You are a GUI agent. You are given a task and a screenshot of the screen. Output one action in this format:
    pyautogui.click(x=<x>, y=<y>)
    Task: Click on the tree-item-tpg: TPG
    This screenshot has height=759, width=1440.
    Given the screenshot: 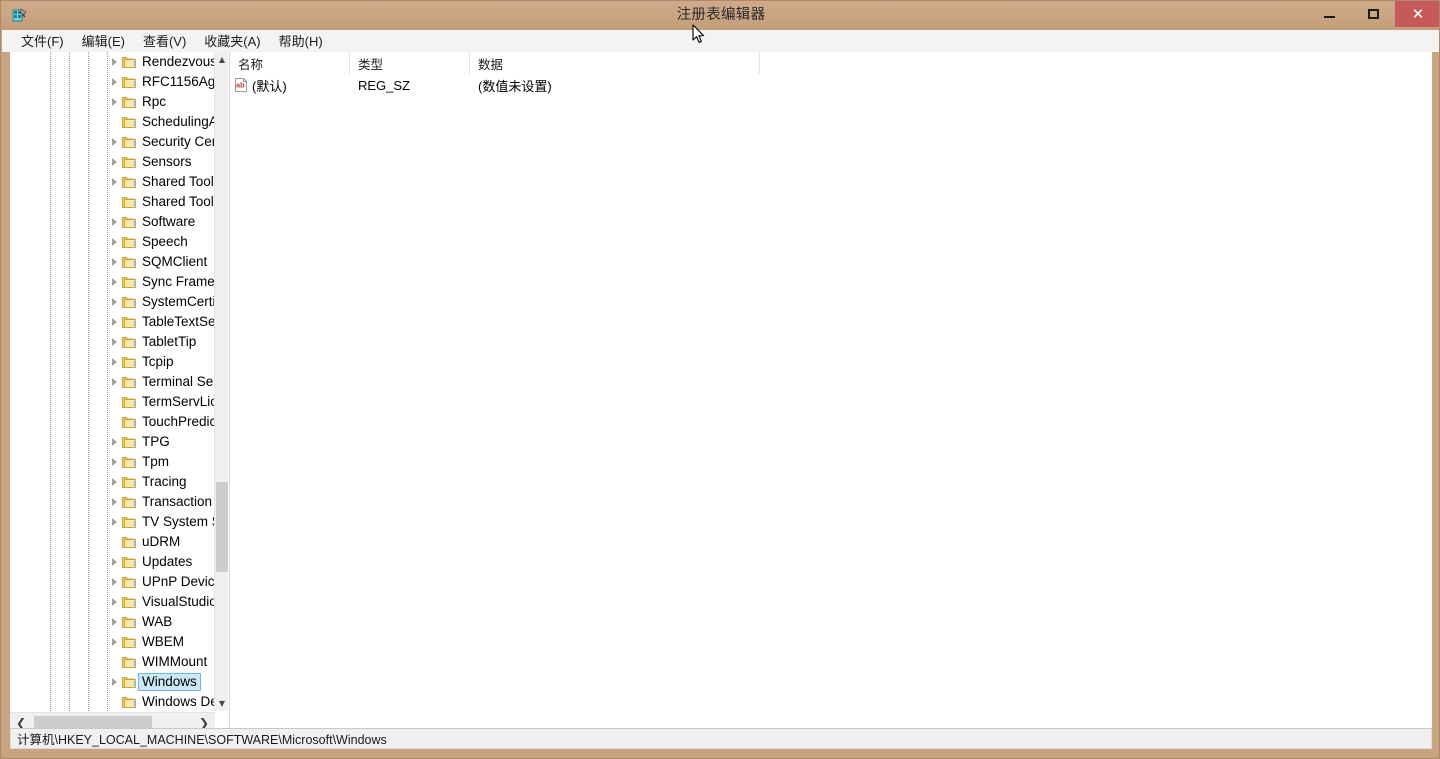 What is the action you would take?
    pyautogui.click(x=112, y=442)
    